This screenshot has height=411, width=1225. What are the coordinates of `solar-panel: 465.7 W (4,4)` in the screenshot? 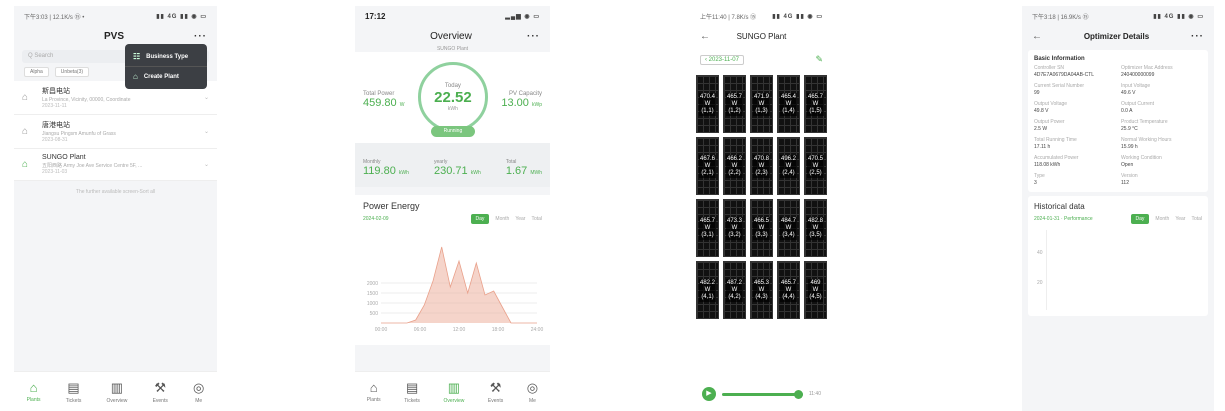 It's located at (788, 290).